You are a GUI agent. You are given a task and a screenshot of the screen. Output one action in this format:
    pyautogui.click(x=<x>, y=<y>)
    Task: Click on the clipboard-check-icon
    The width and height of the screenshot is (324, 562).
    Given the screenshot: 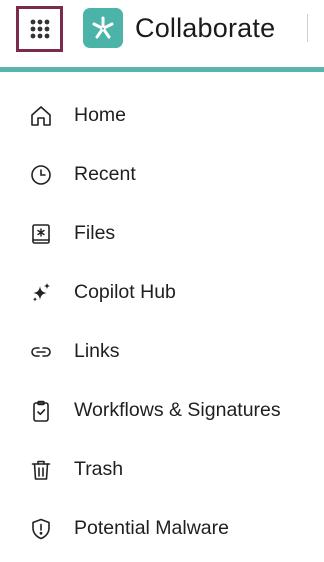 What is the action you would take?
    pyautogui.click(x=41, y=411)
    